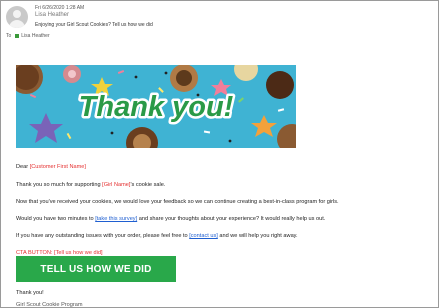 The image size is (439, 308). I want to click on tell-us-how-we-did-button: TELL US HOW WE DID, so click(96, 269).